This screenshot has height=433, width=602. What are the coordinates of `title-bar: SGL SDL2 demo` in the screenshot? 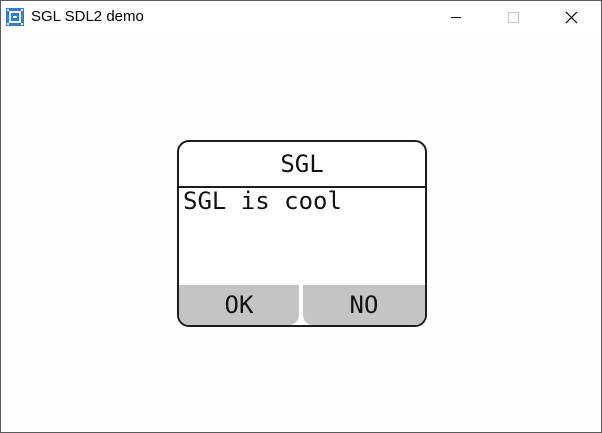 It's located at (301, 17).